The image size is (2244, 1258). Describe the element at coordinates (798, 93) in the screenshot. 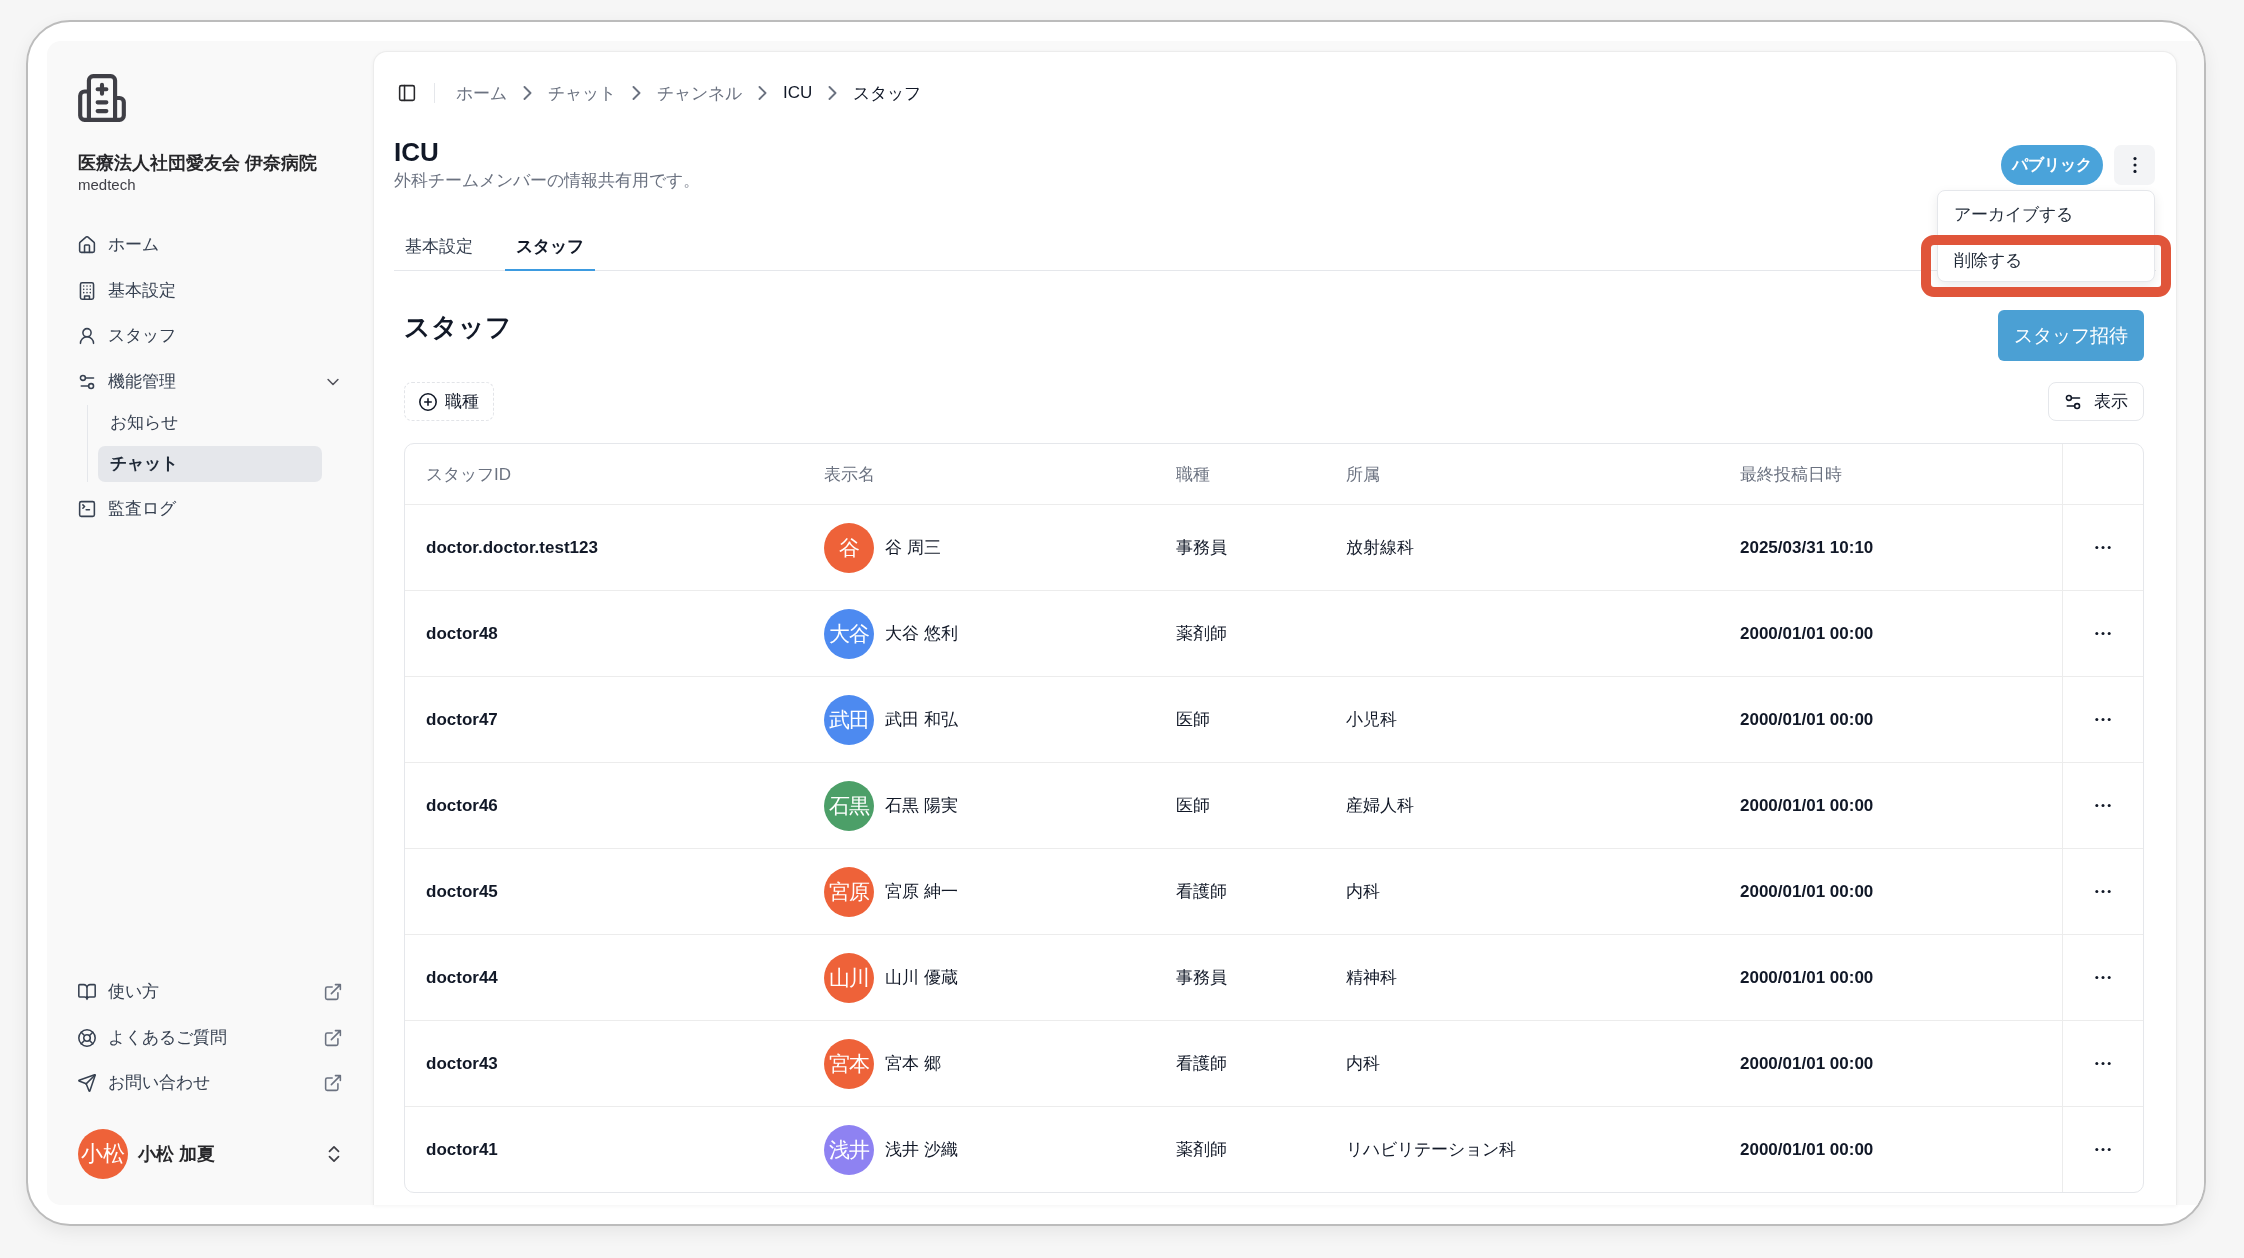

I see `breadcrumb-item: ICU` at that location.